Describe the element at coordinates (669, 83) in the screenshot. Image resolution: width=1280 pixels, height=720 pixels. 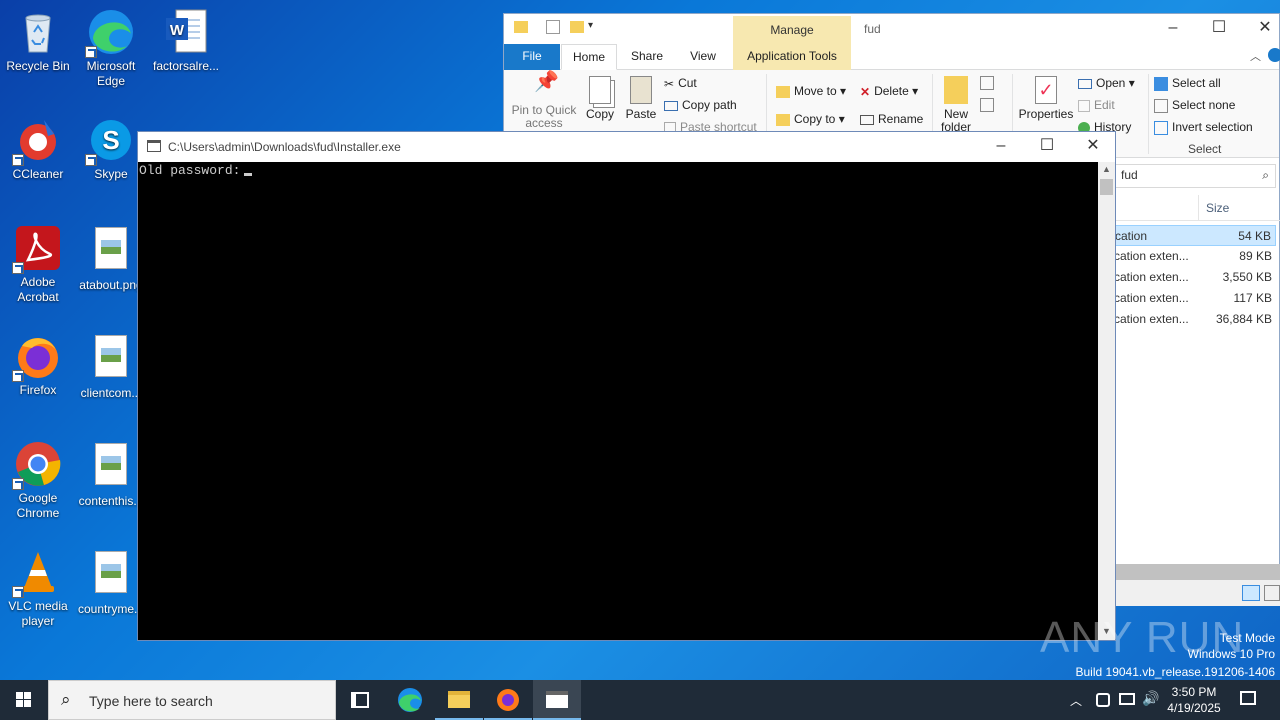
I see `scissors-icon: ✂` at that location.